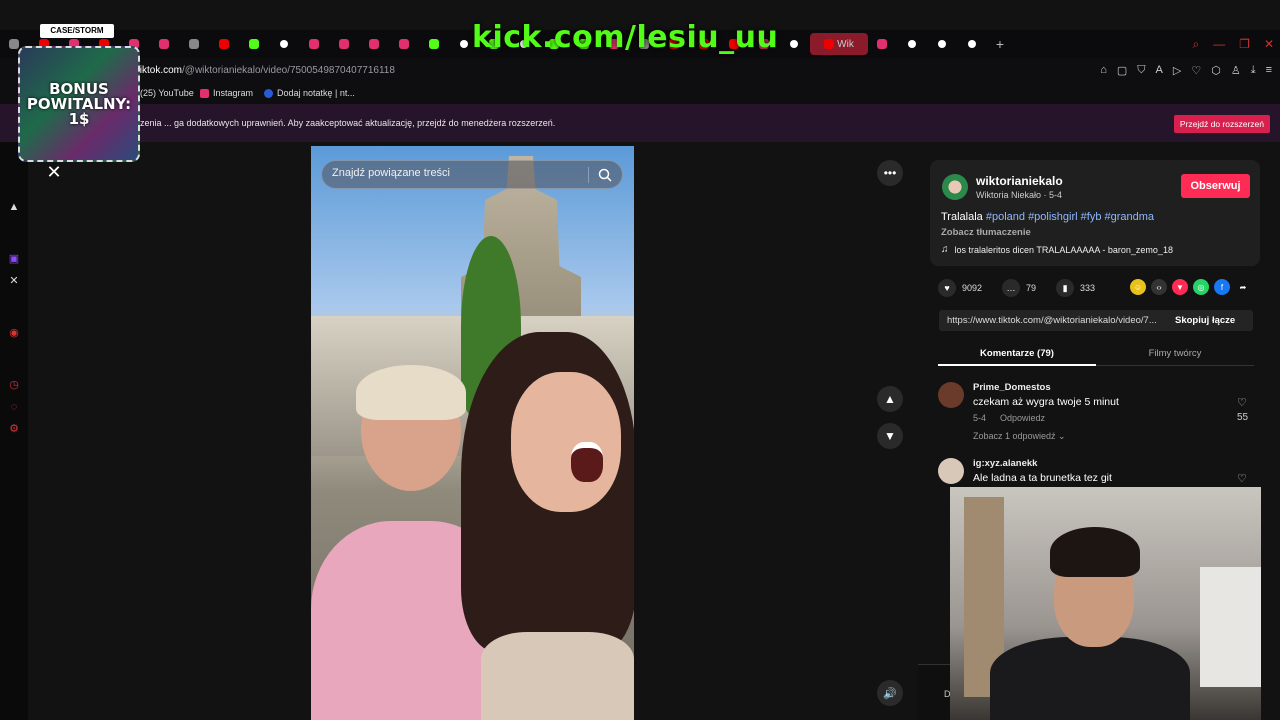 The height and width of the screenshot is (720, 1280). What do you see at coordinates (1222, 287) in the screenshot?
I see `facebook-icon: f` at bounding box center [1222, 287].